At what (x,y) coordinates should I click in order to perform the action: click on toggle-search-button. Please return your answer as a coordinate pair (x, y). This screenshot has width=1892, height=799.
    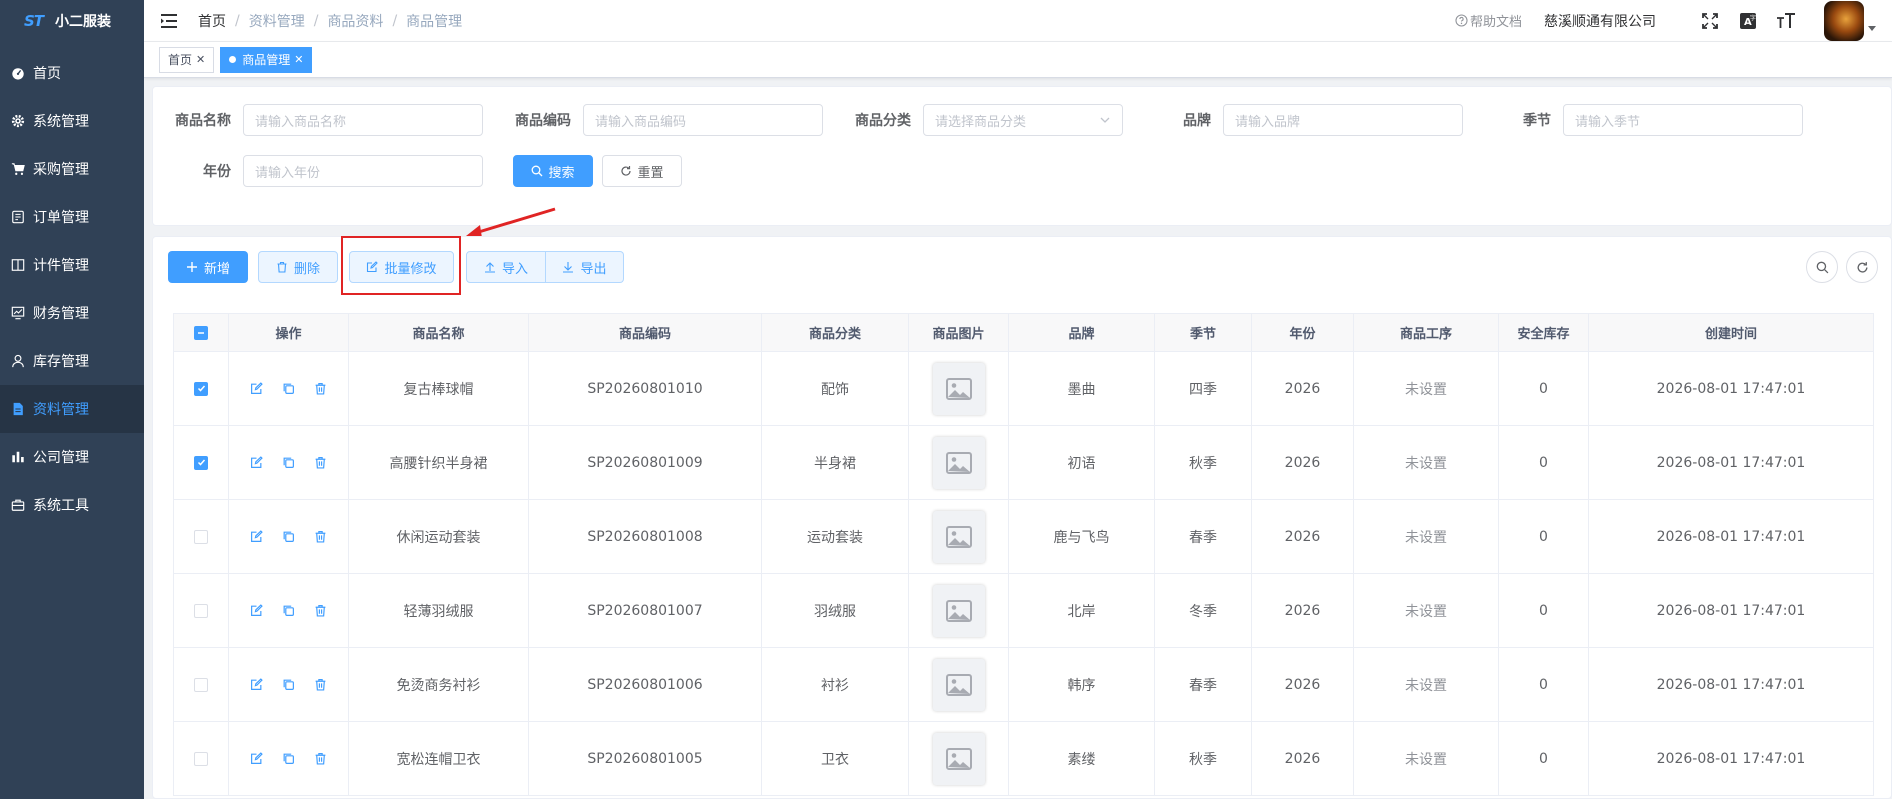
    Looking at the image, I should click on (1822, 267).